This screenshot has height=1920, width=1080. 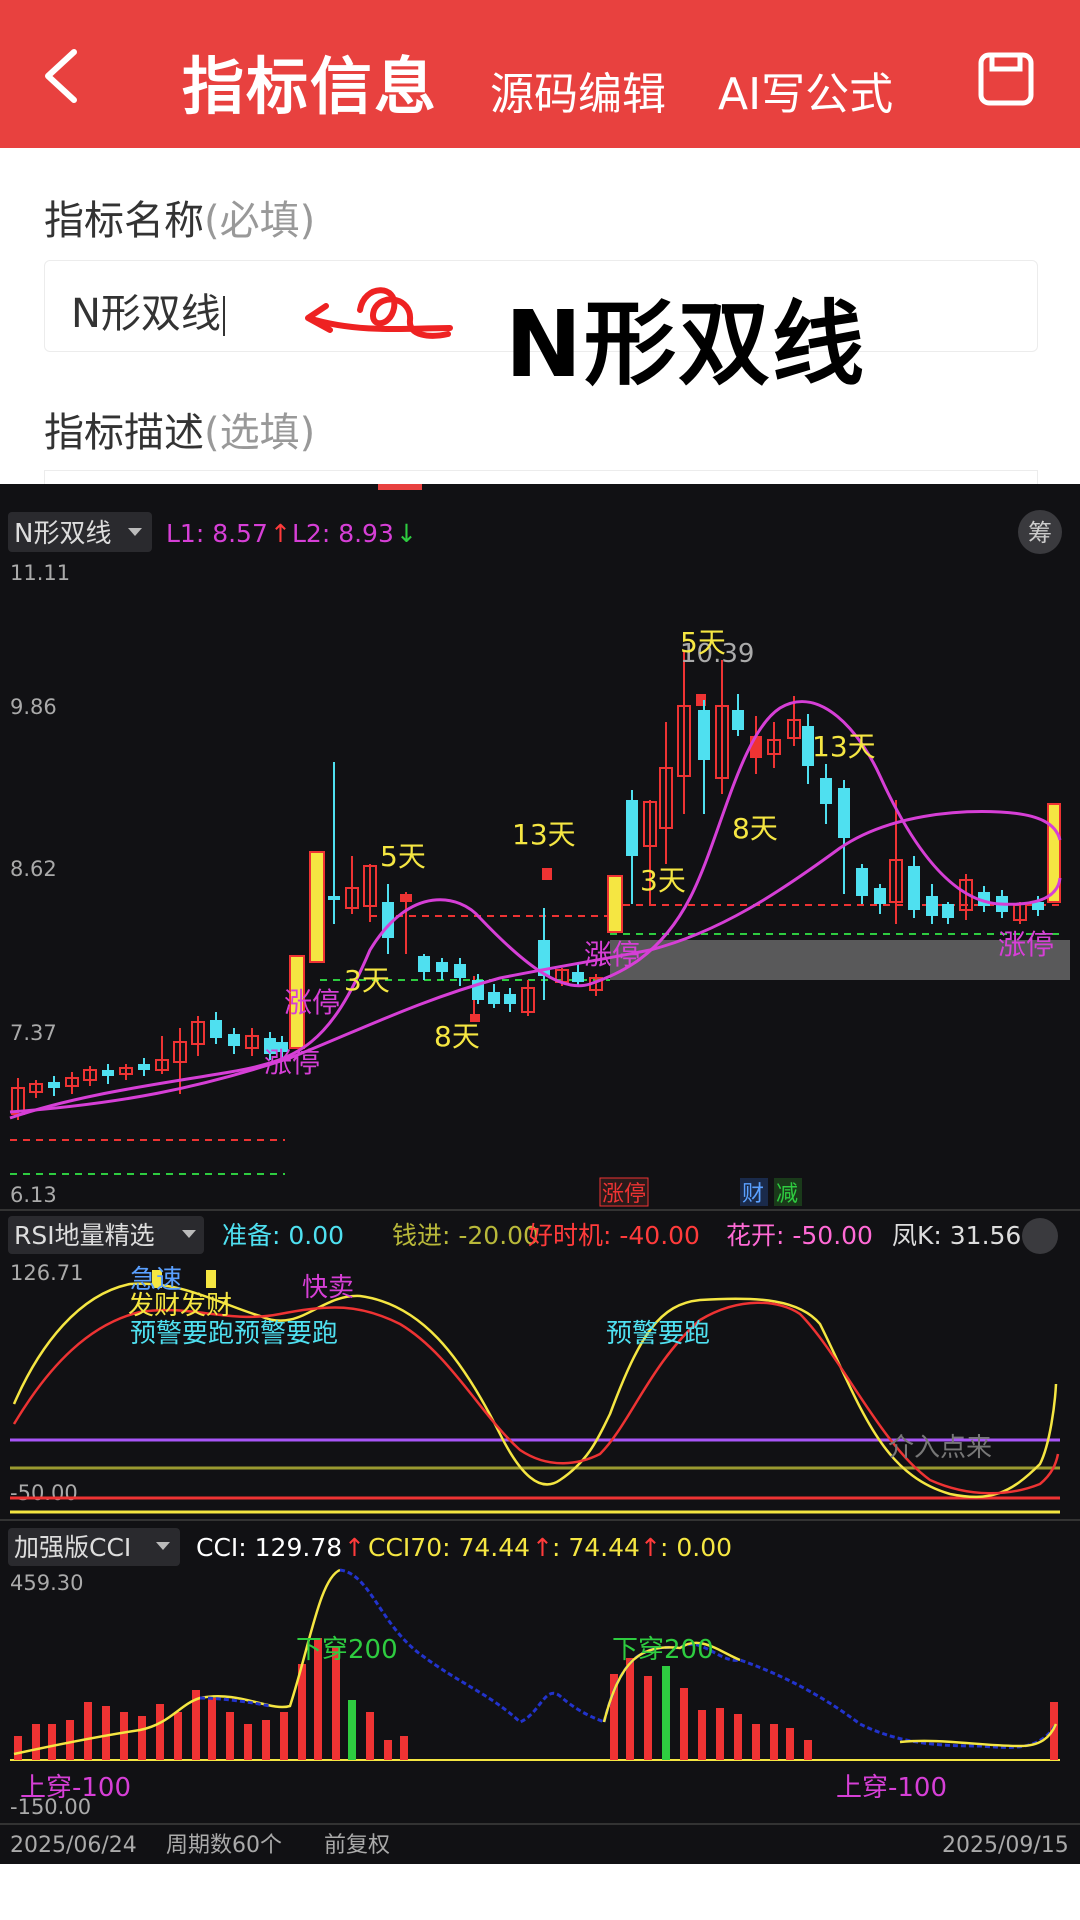 I want to click on rsi-ready: 准备: 0.00, so click(x=283, y=1235).